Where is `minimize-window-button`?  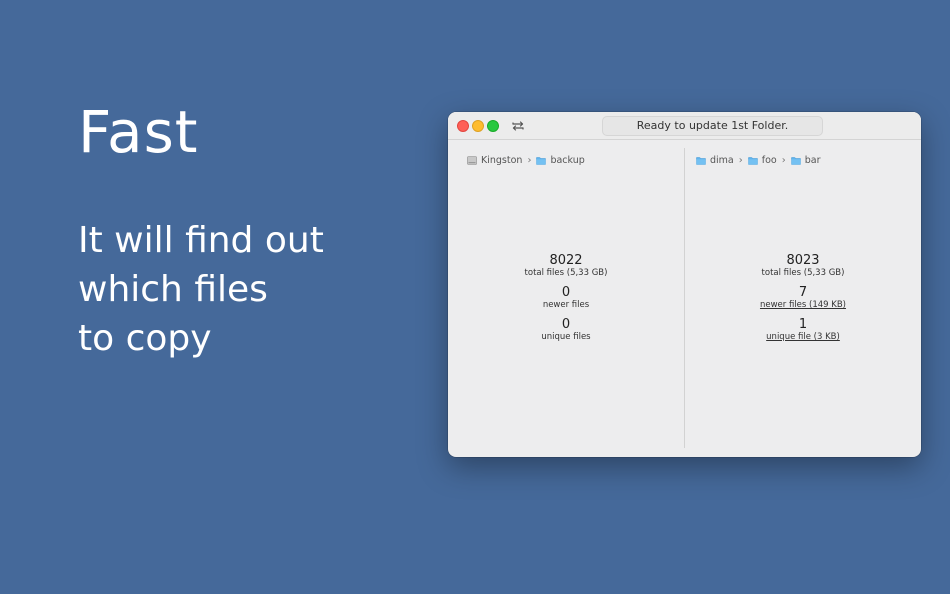 minimize-window-button is located at coordinates (478, 126).